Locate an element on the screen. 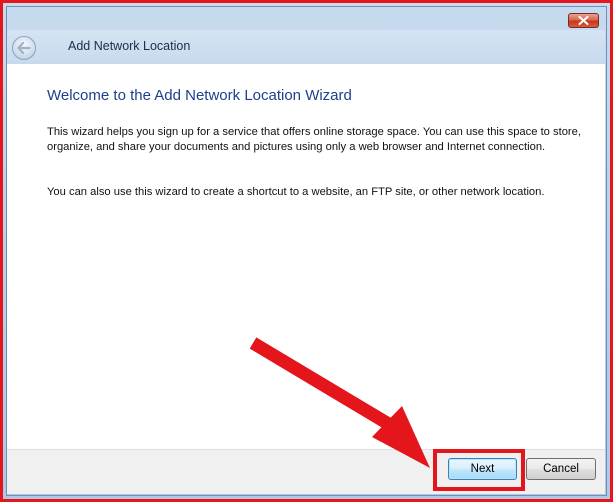  button-bar: Next Cancel is located at coordinates (306, 471).